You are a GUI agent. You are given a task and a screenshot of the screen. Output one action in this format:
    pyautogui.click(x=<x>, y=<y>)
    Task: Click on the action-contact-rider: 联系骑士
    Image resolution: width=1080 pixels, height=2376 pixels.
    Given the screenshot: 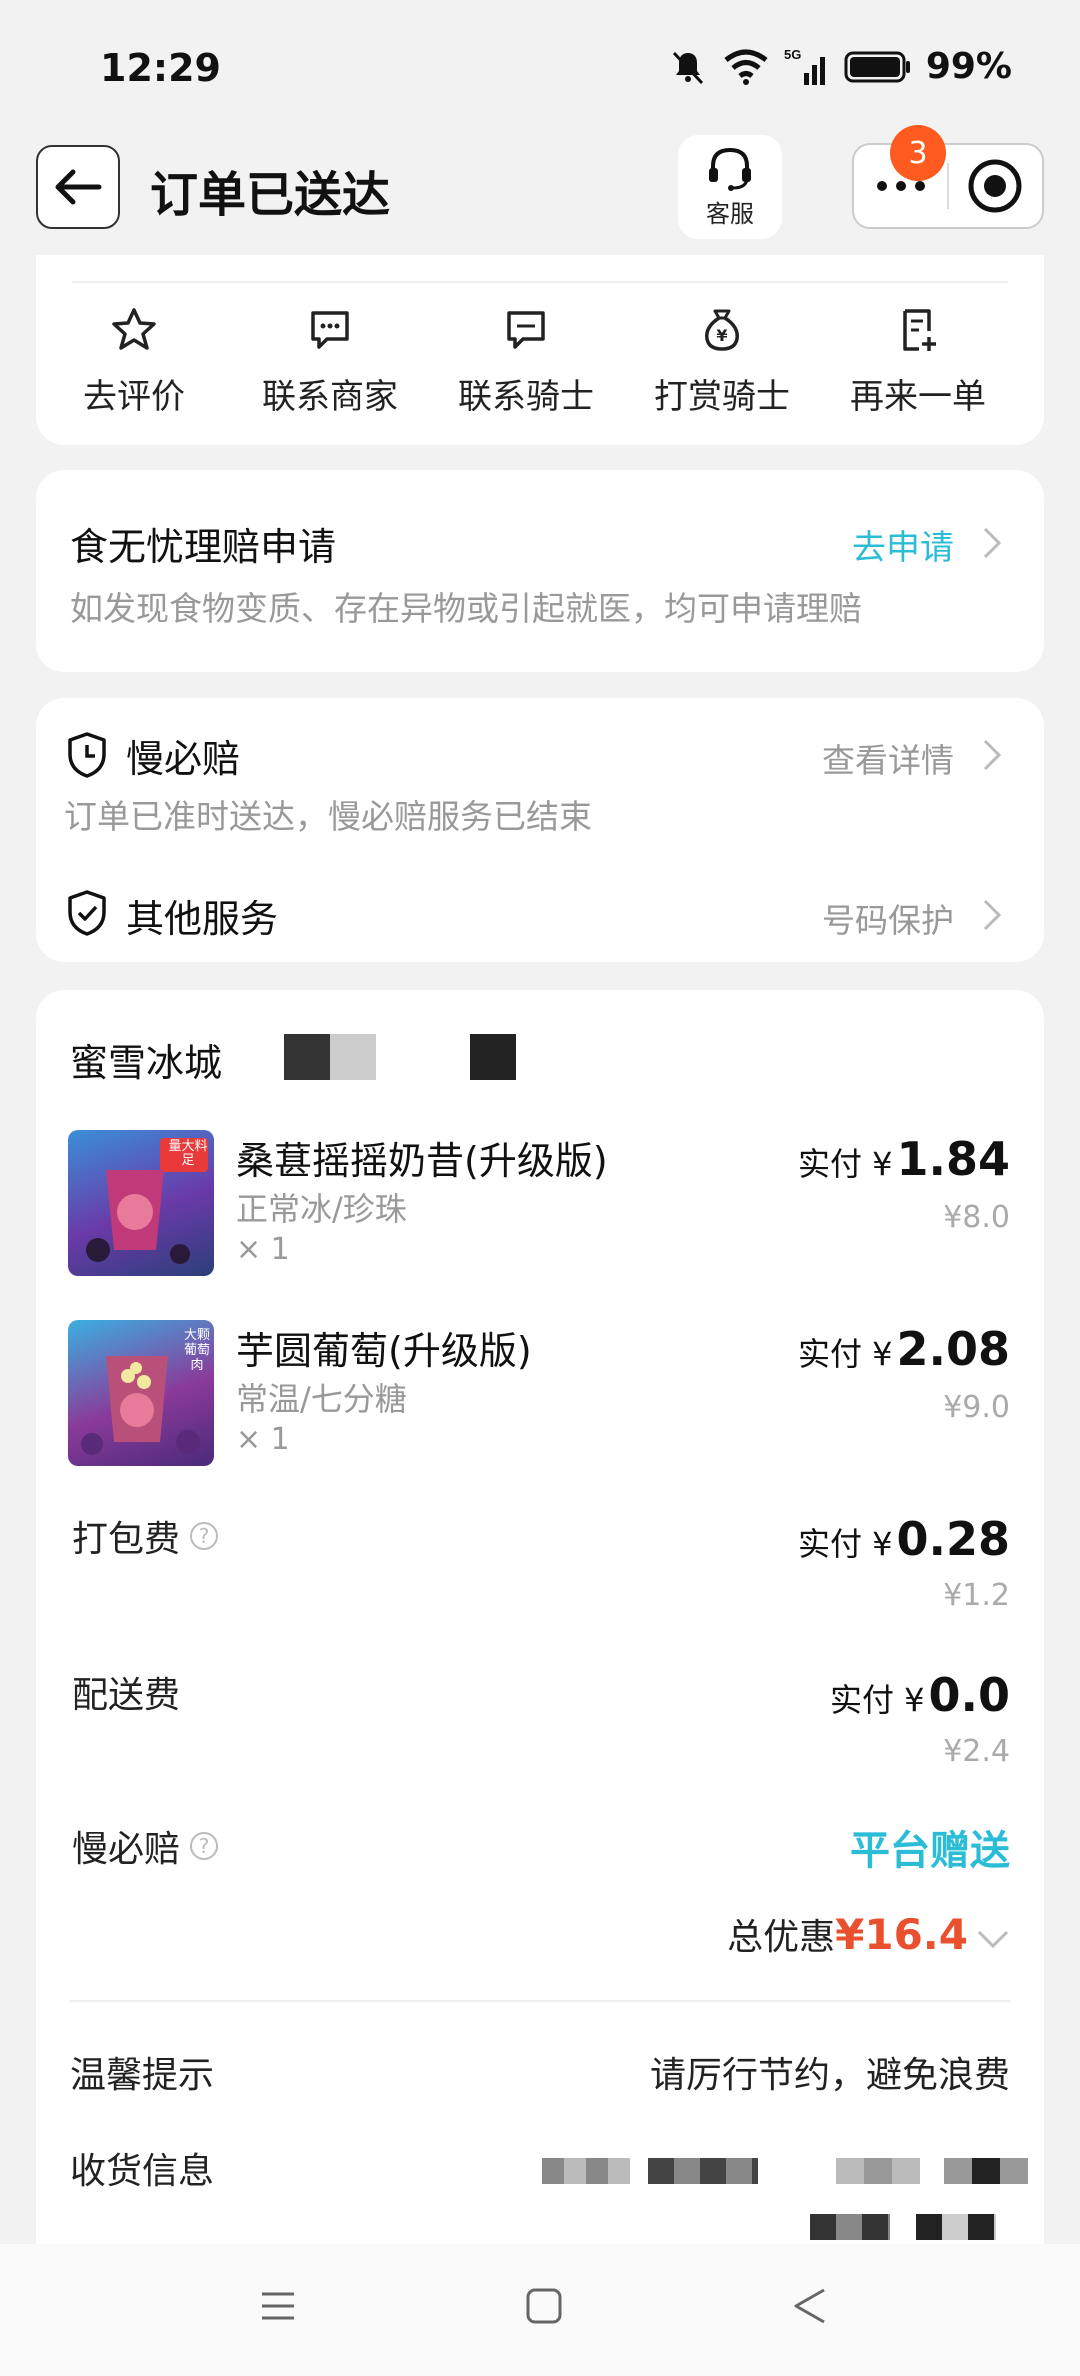 What is the action you would take?
    pyautogui.click(x=526, y=365)
    